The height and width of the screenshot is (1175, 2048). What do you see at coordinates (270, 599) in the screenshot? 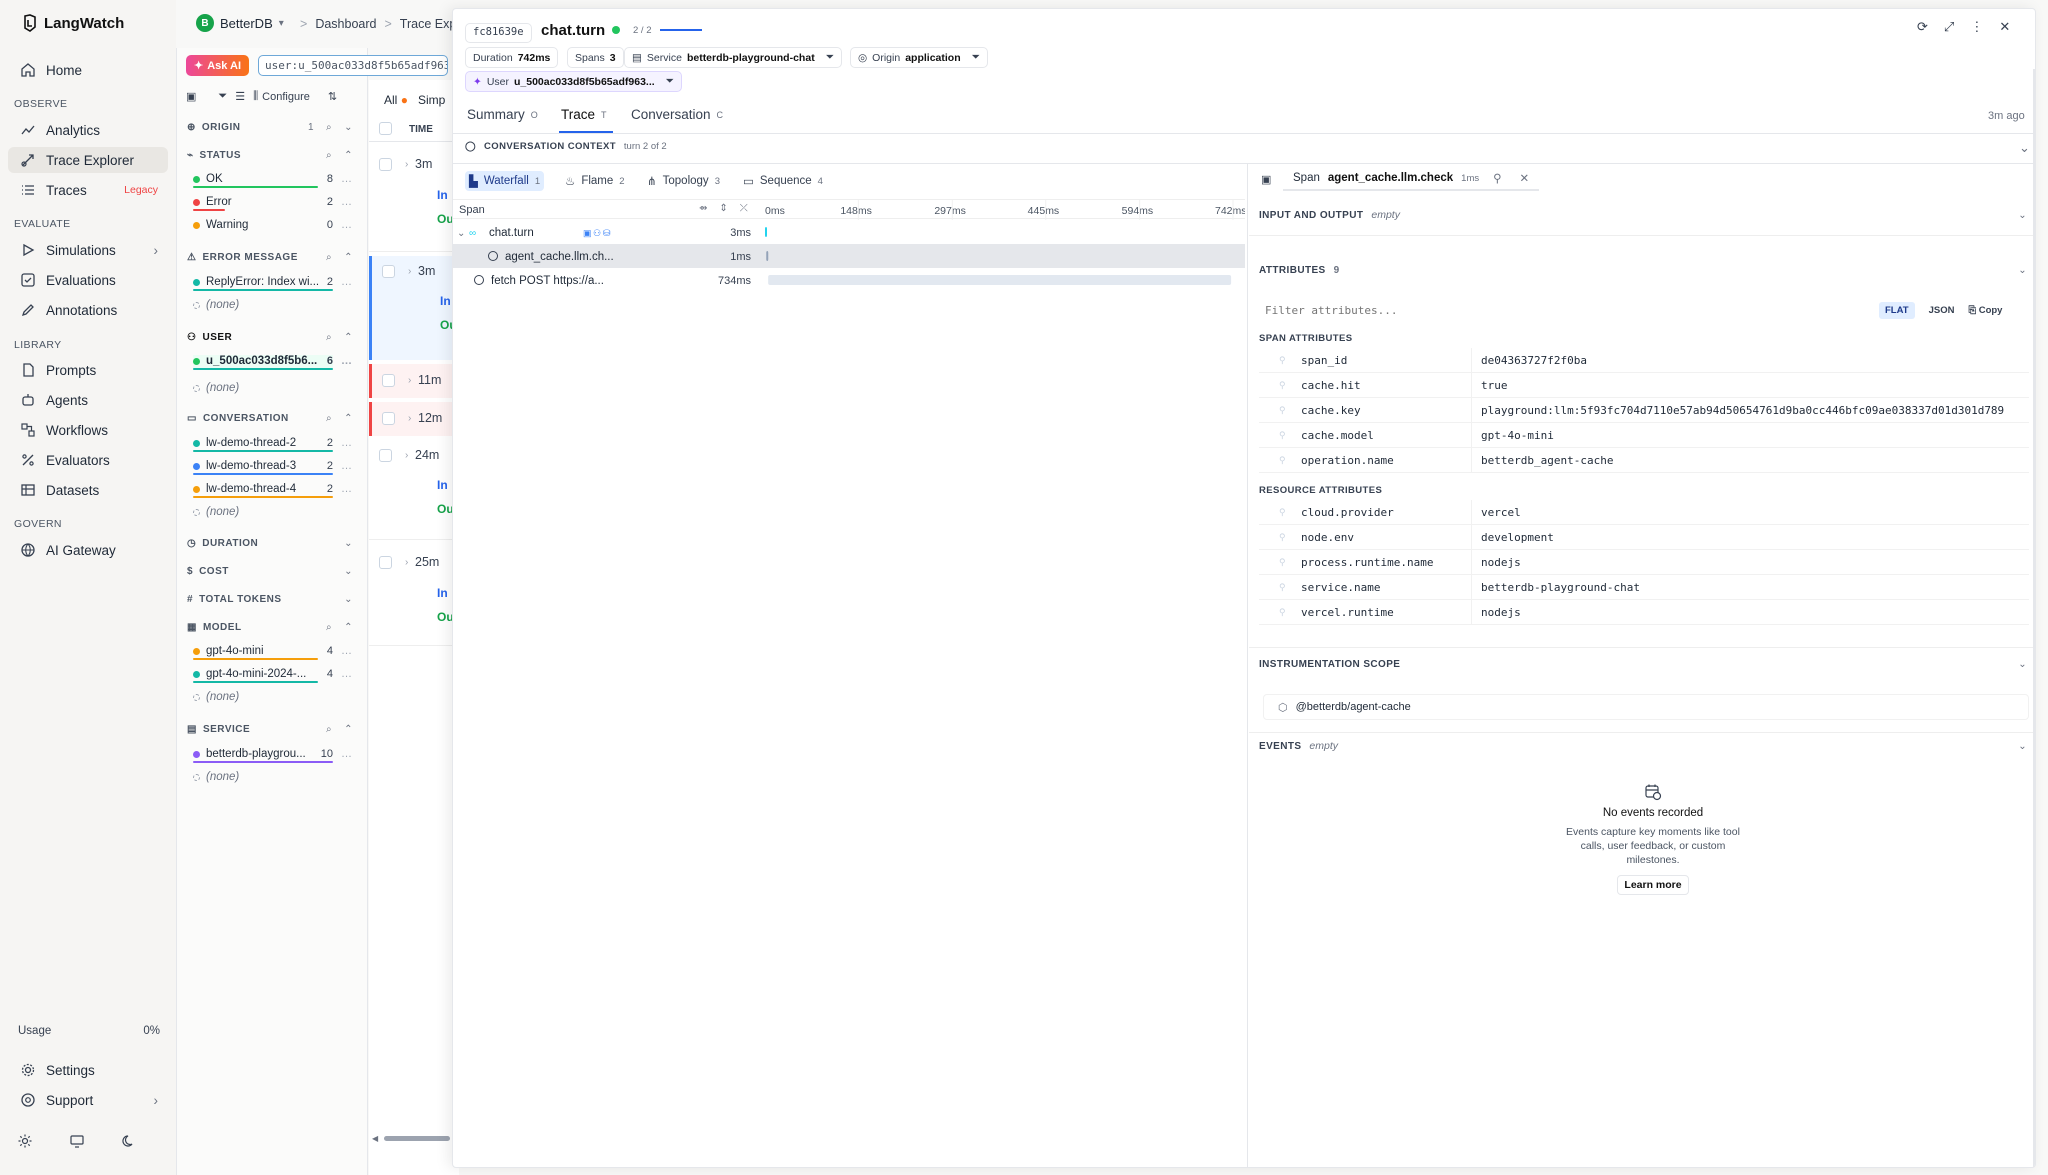
I see `filter-section-total-tokens: # TOTAL TOKENS ⌄` at bounding box center [270, 599].